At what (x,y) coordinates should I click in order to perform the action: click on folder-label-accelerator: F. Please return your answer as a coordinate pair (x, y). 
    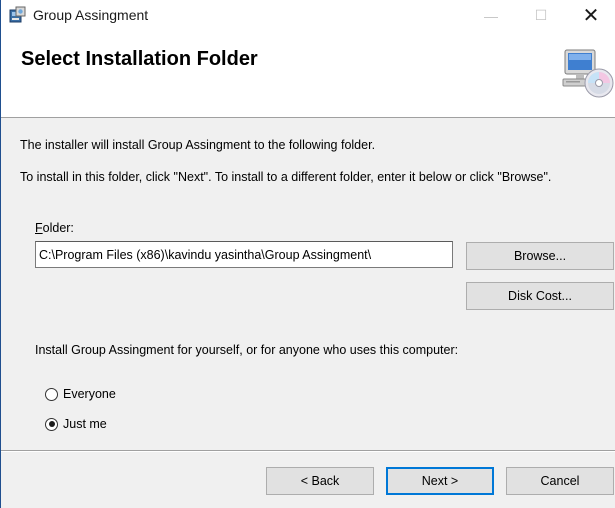
    Looking at the image, I should click on (39, 228).